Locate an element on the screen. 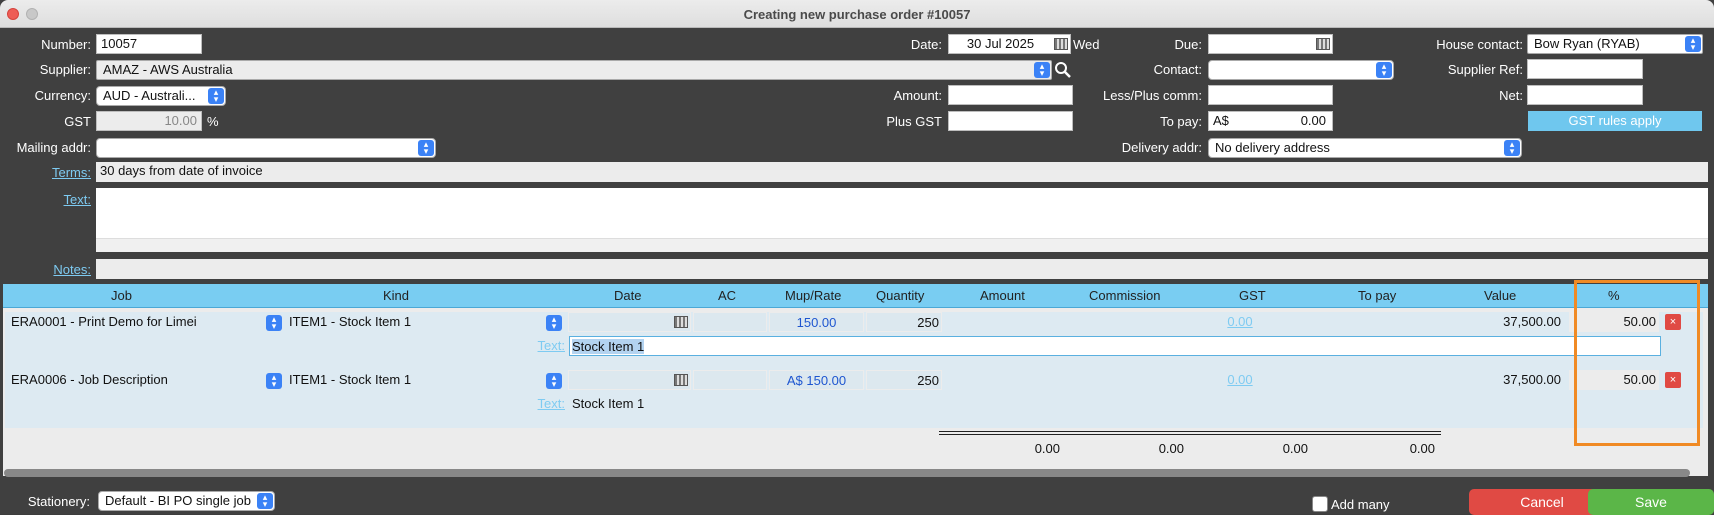 The width and height of the screenshot is (1714, 515). date-day: Wed is located at coordinates (1086, 44).